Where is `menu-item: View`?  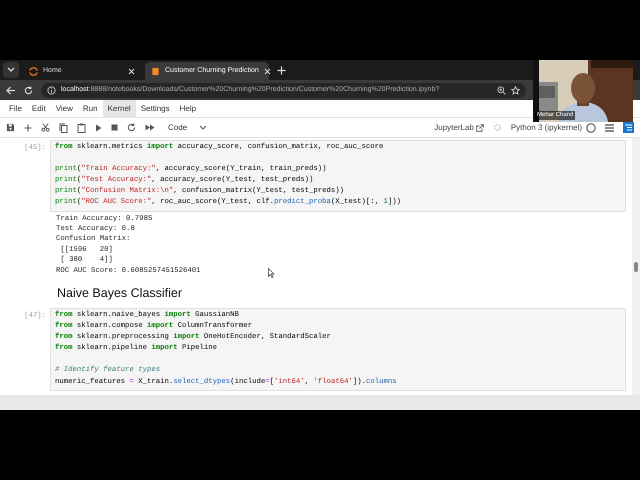 menu-item: View is located at coordinates (64, 109).